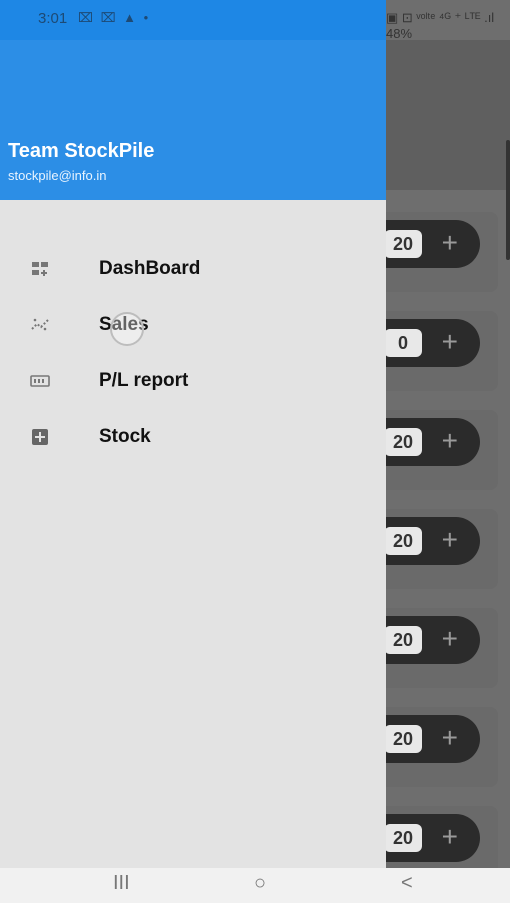 Image resolution: width=510 pixels, height=903 pixels. I want to click on drawer-item-sales: Sales, so click(193, 327).